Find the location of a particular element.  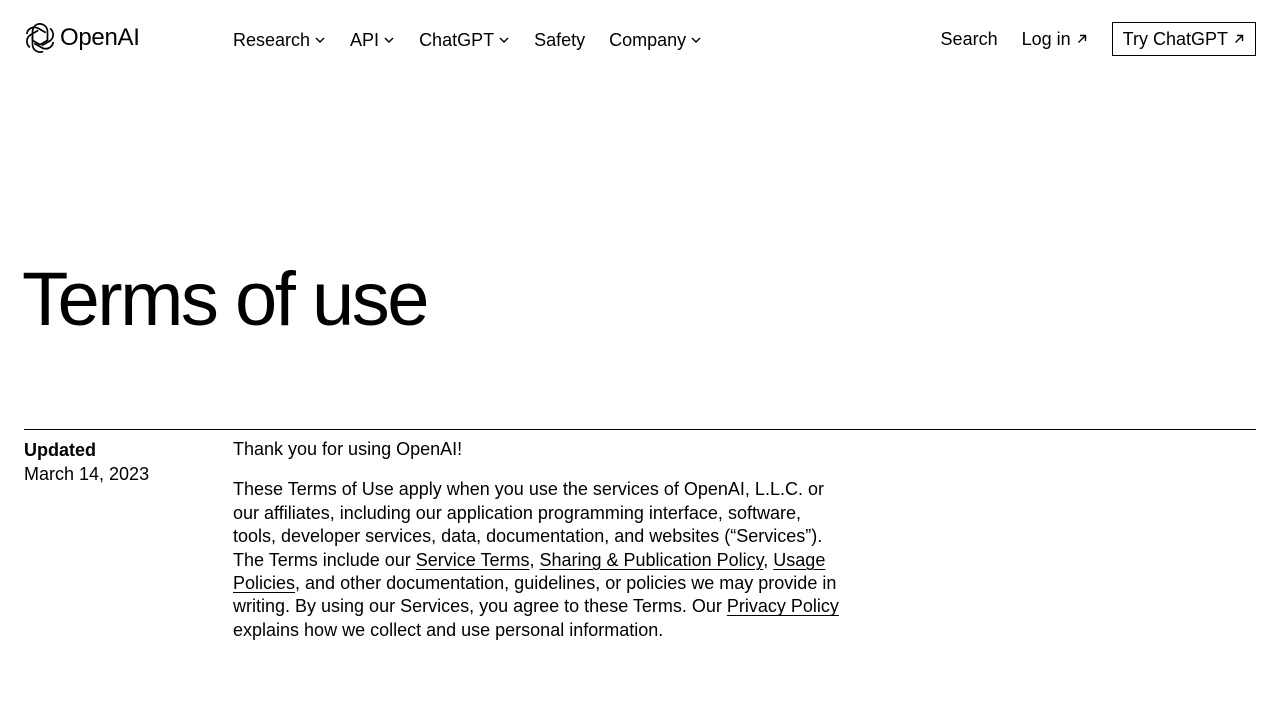

brand-name: OpenAI is located at coordinates (100, 37).